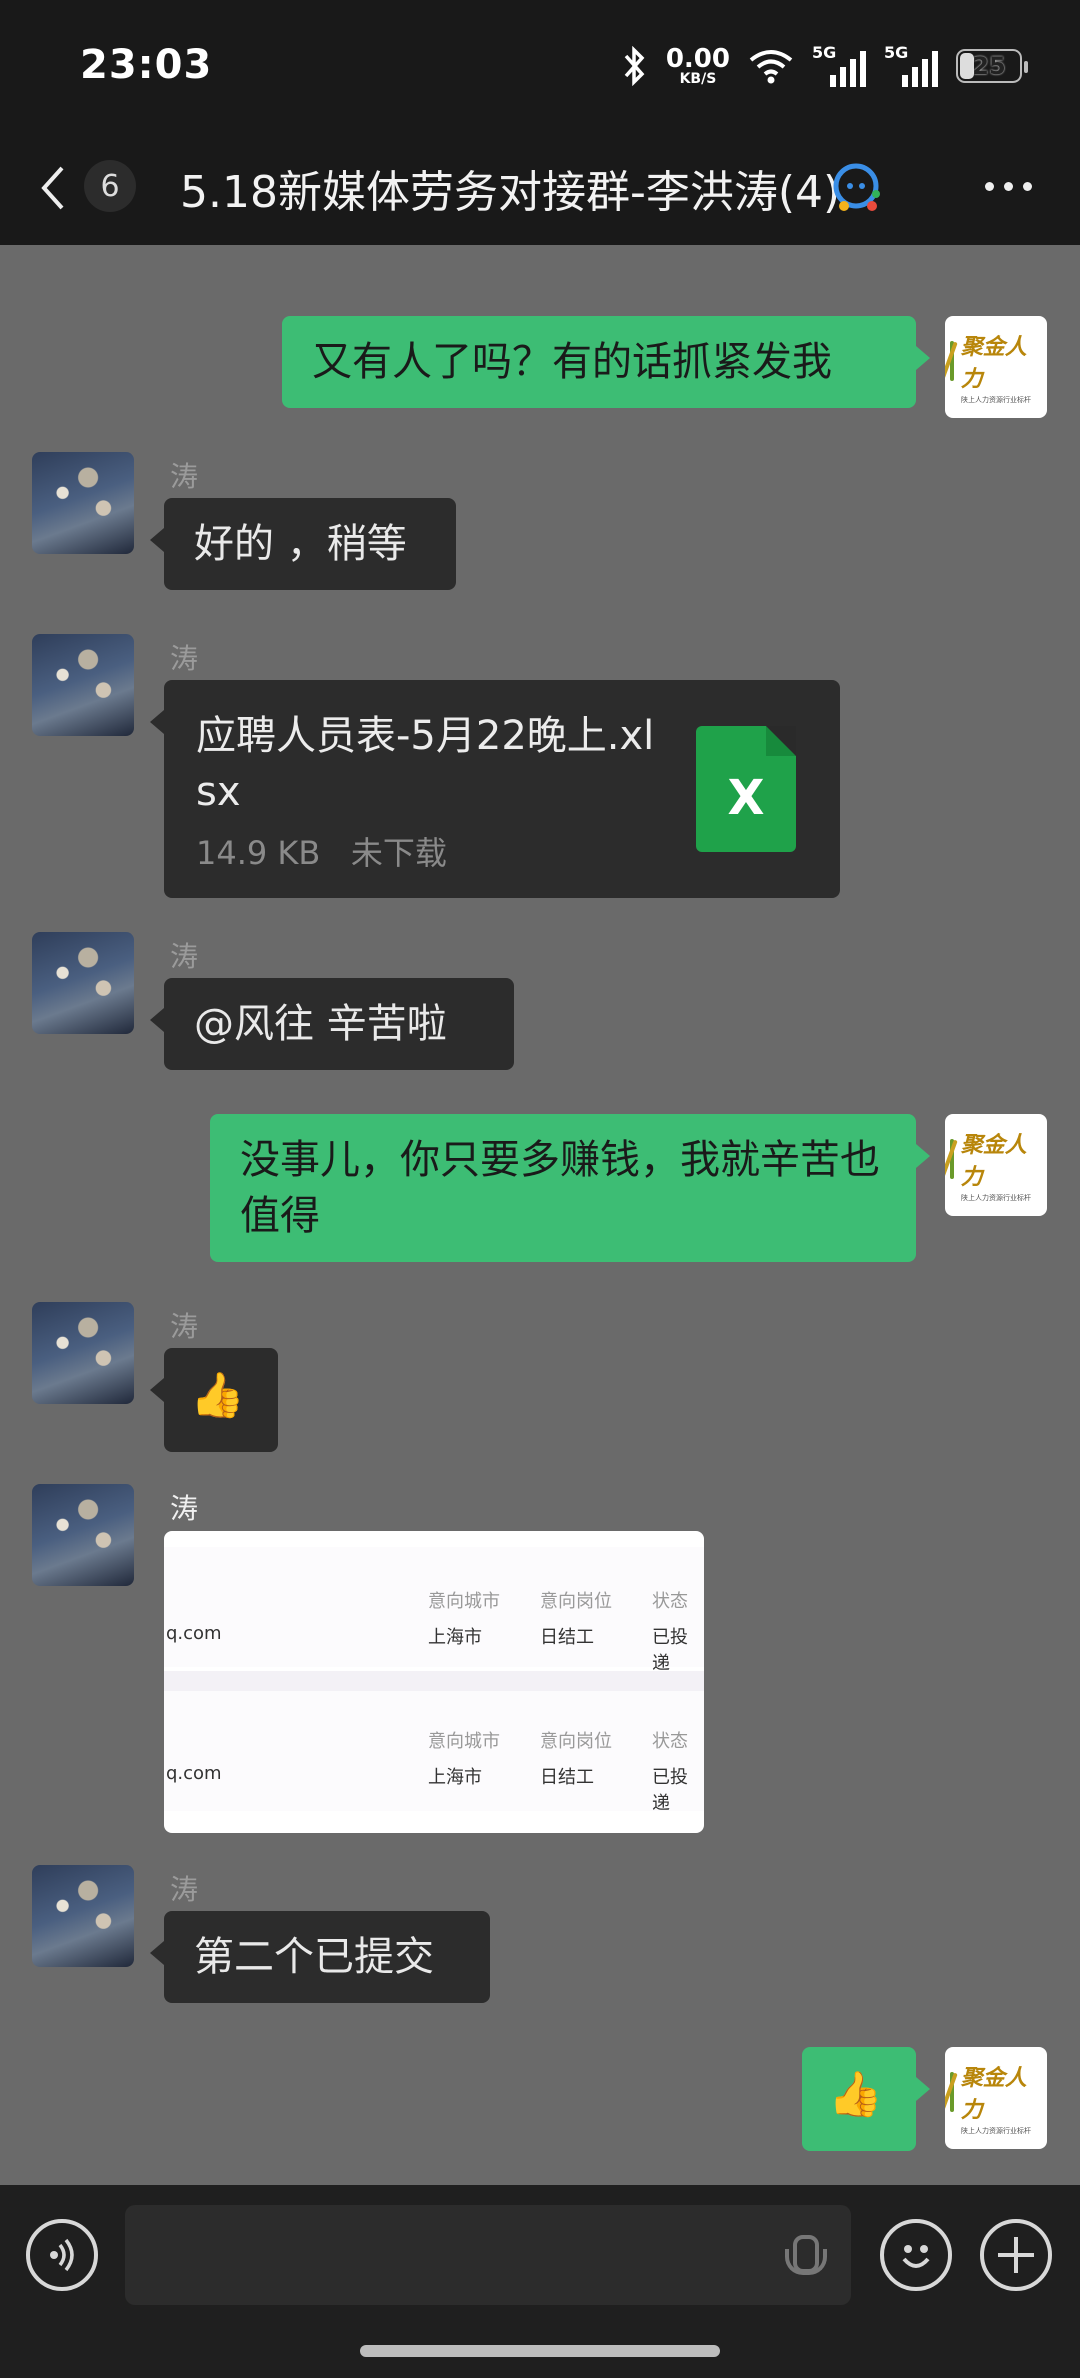 The height and width of the screenshot is (2378, 1080). Describe the element at coordinates (839, 66) in the screenshot. I see `signal-icon-sim1: 5G` at that location.